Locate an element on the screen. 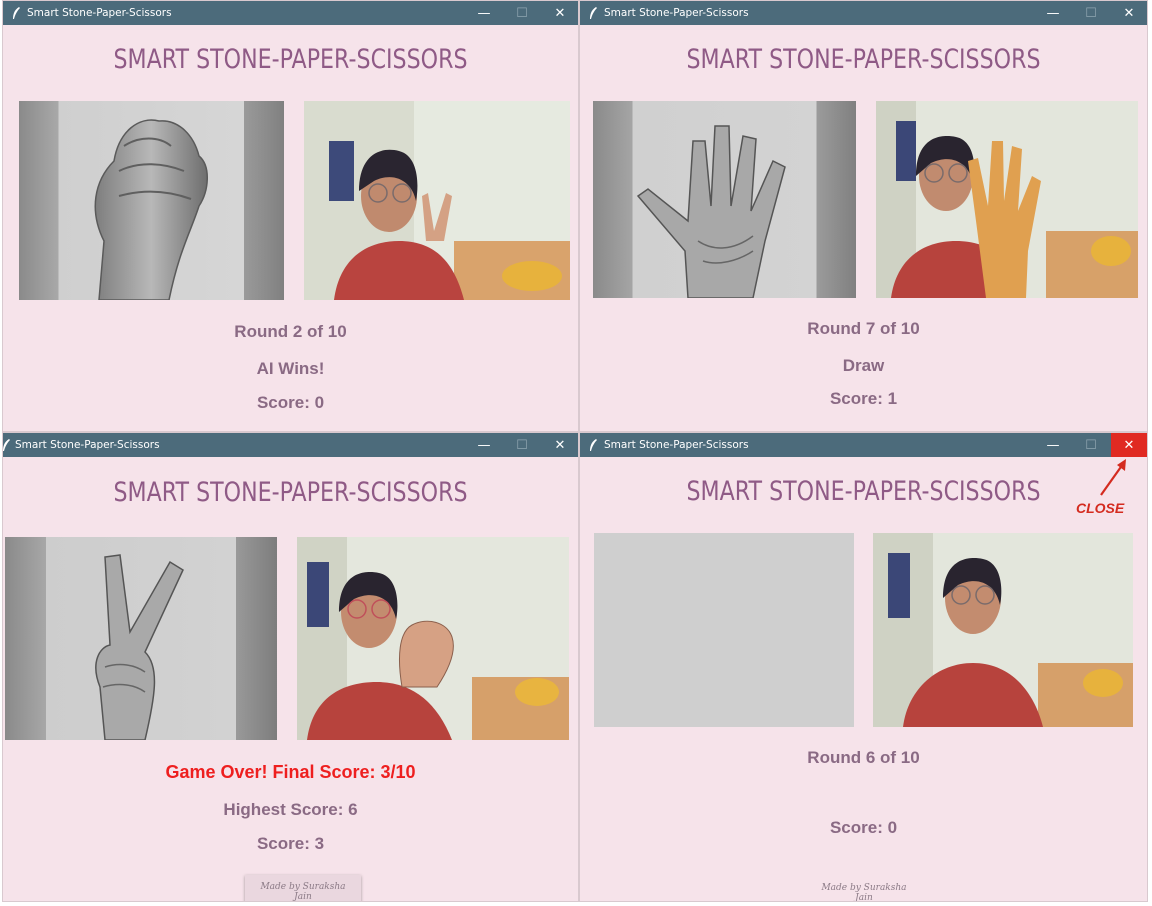 This screenshot has width=1152, height=906. round-counter: Round 2 of 10 is located at coordinates (290, 331).